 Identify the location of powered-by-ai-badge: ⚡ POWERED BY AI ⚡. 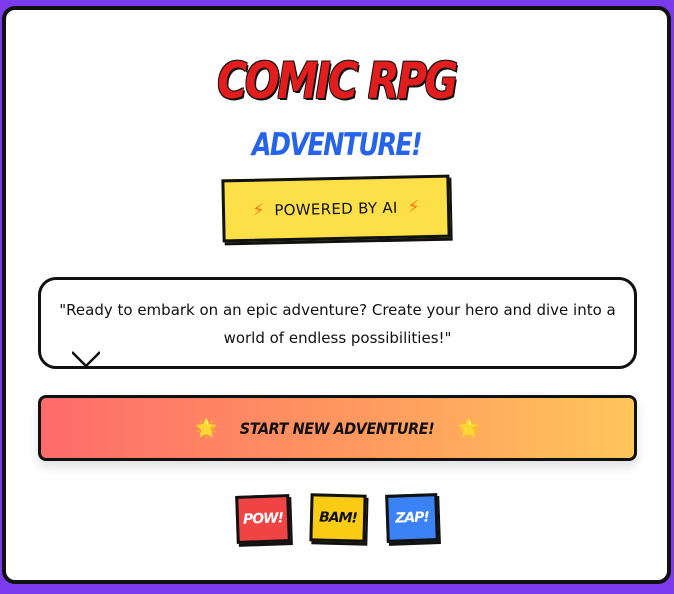
(336, 208).